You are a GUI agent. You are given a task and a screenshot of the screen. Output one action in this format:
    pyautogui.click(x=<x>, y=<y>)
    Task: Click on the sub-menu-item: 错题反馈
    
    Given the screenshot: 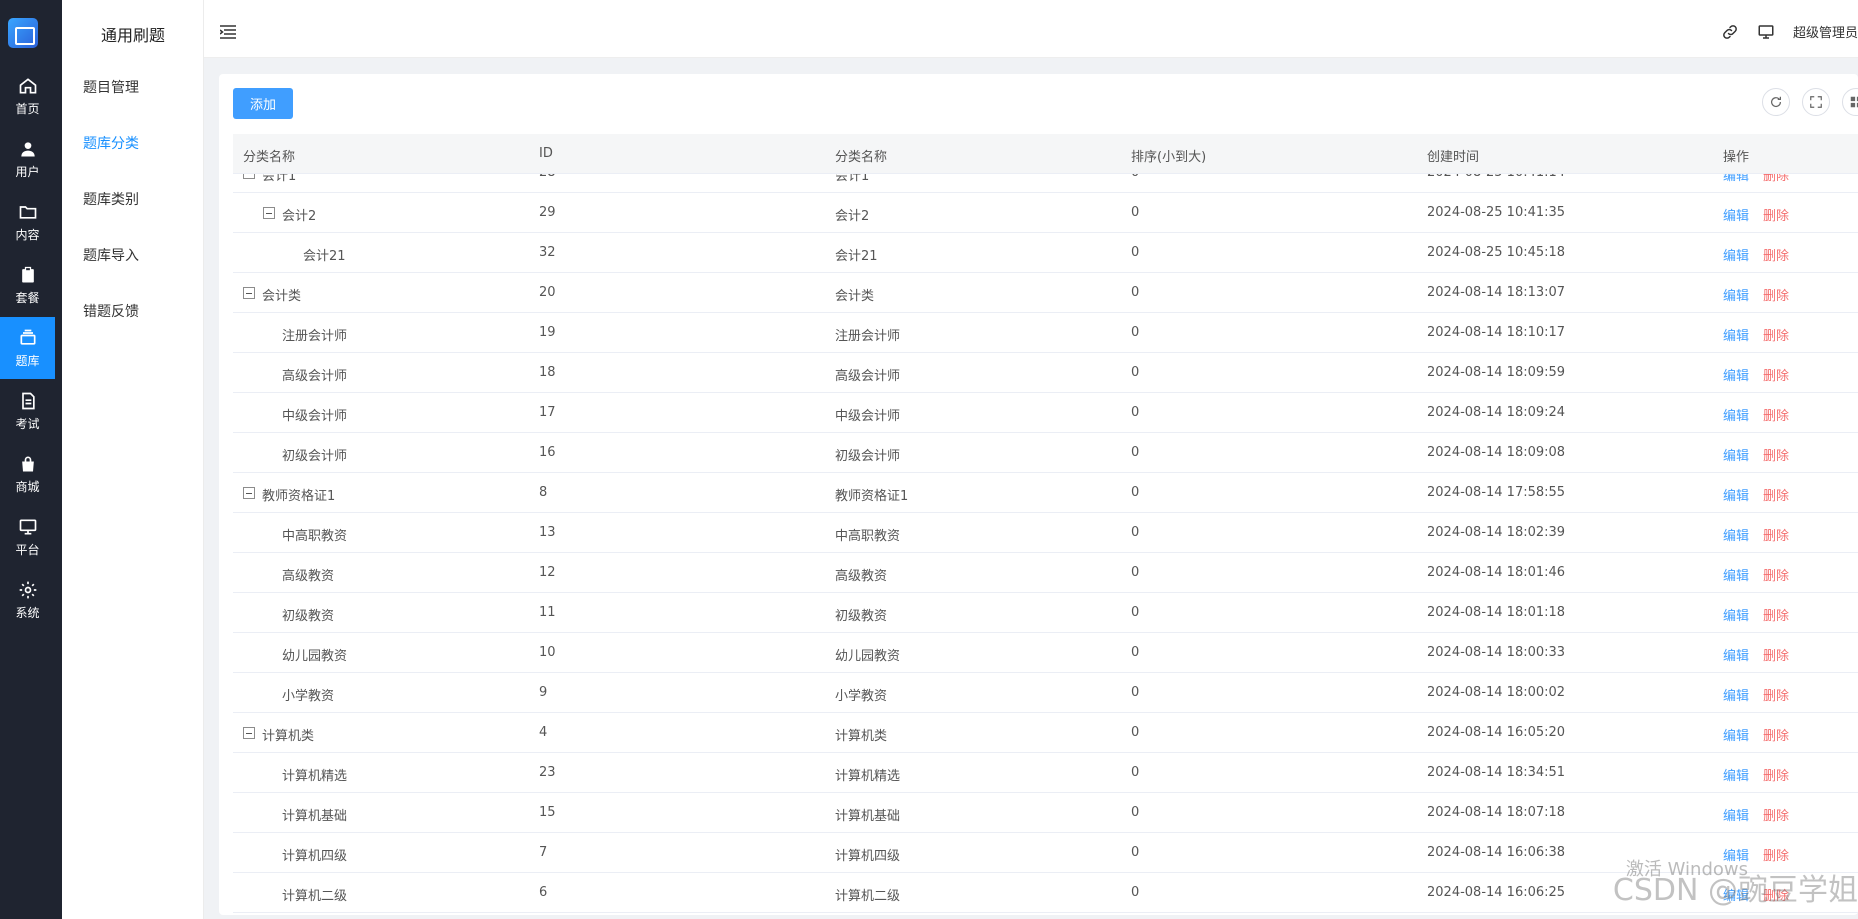 What is the action you would take?
    pyautogui.click(x=111, y=311)
    